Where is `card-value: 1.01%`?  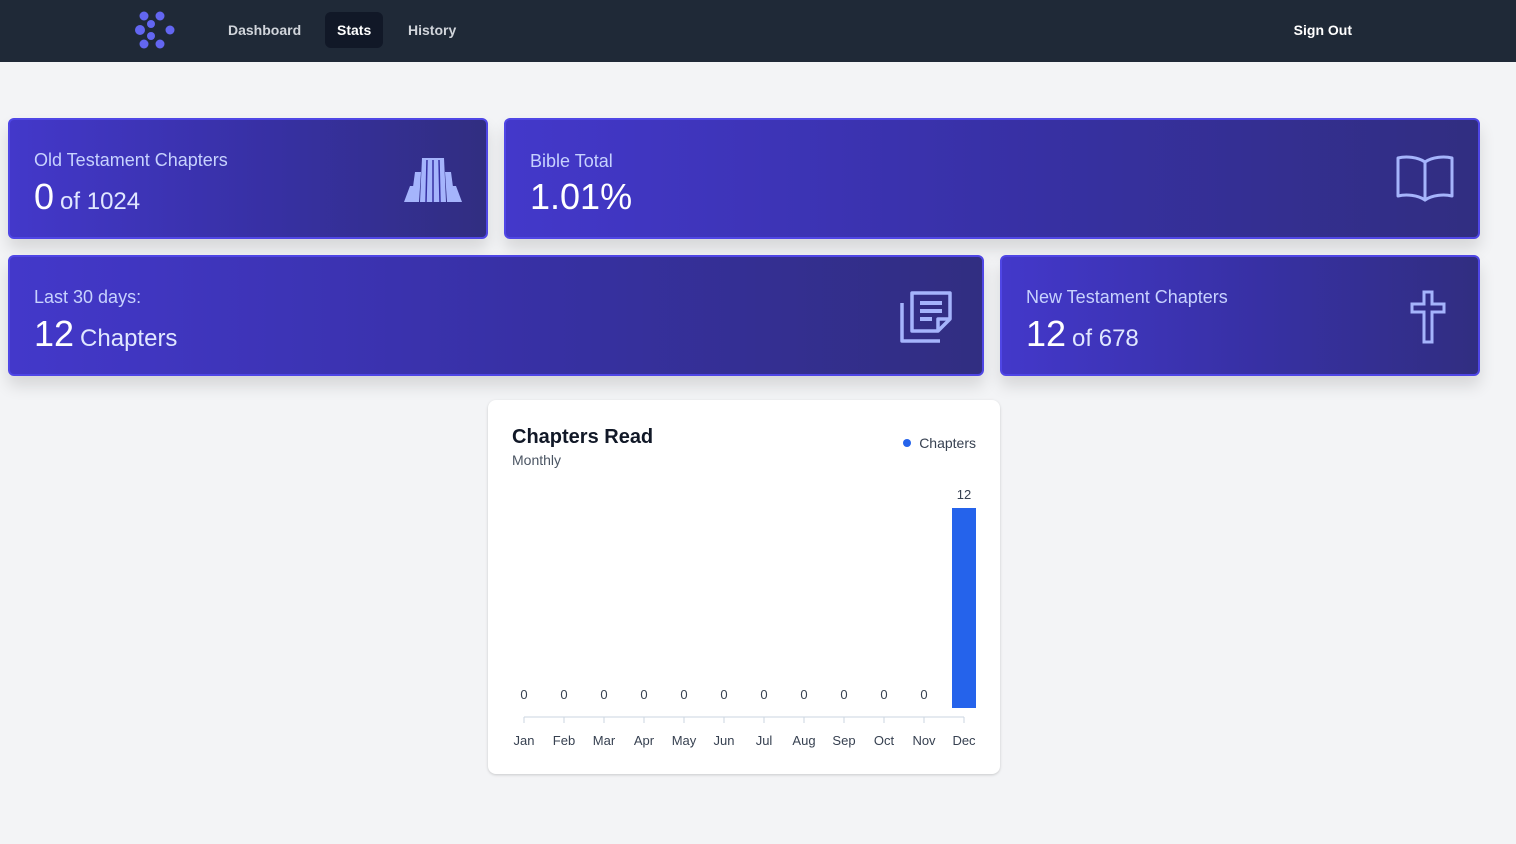 card-value: 1.01% is located at coordinates (581, 197).